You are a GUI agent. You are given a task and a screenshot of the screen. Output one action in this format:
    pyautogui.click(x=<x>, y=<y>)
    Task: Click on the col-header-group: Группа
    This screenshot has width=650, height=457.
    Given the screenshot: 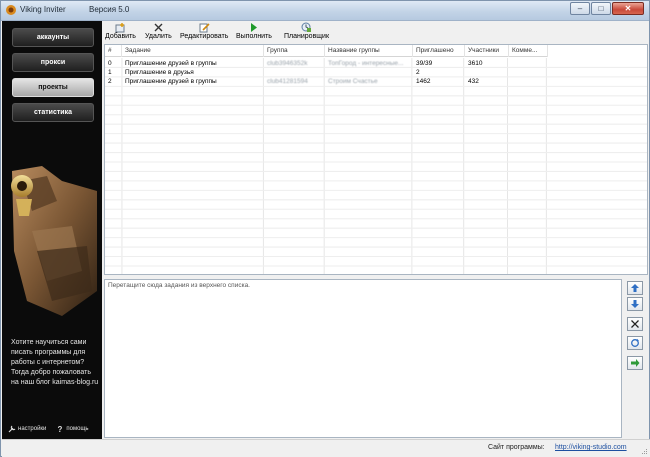 What is the action you would take?
    pyautogui.click(x=294, y=51)
    